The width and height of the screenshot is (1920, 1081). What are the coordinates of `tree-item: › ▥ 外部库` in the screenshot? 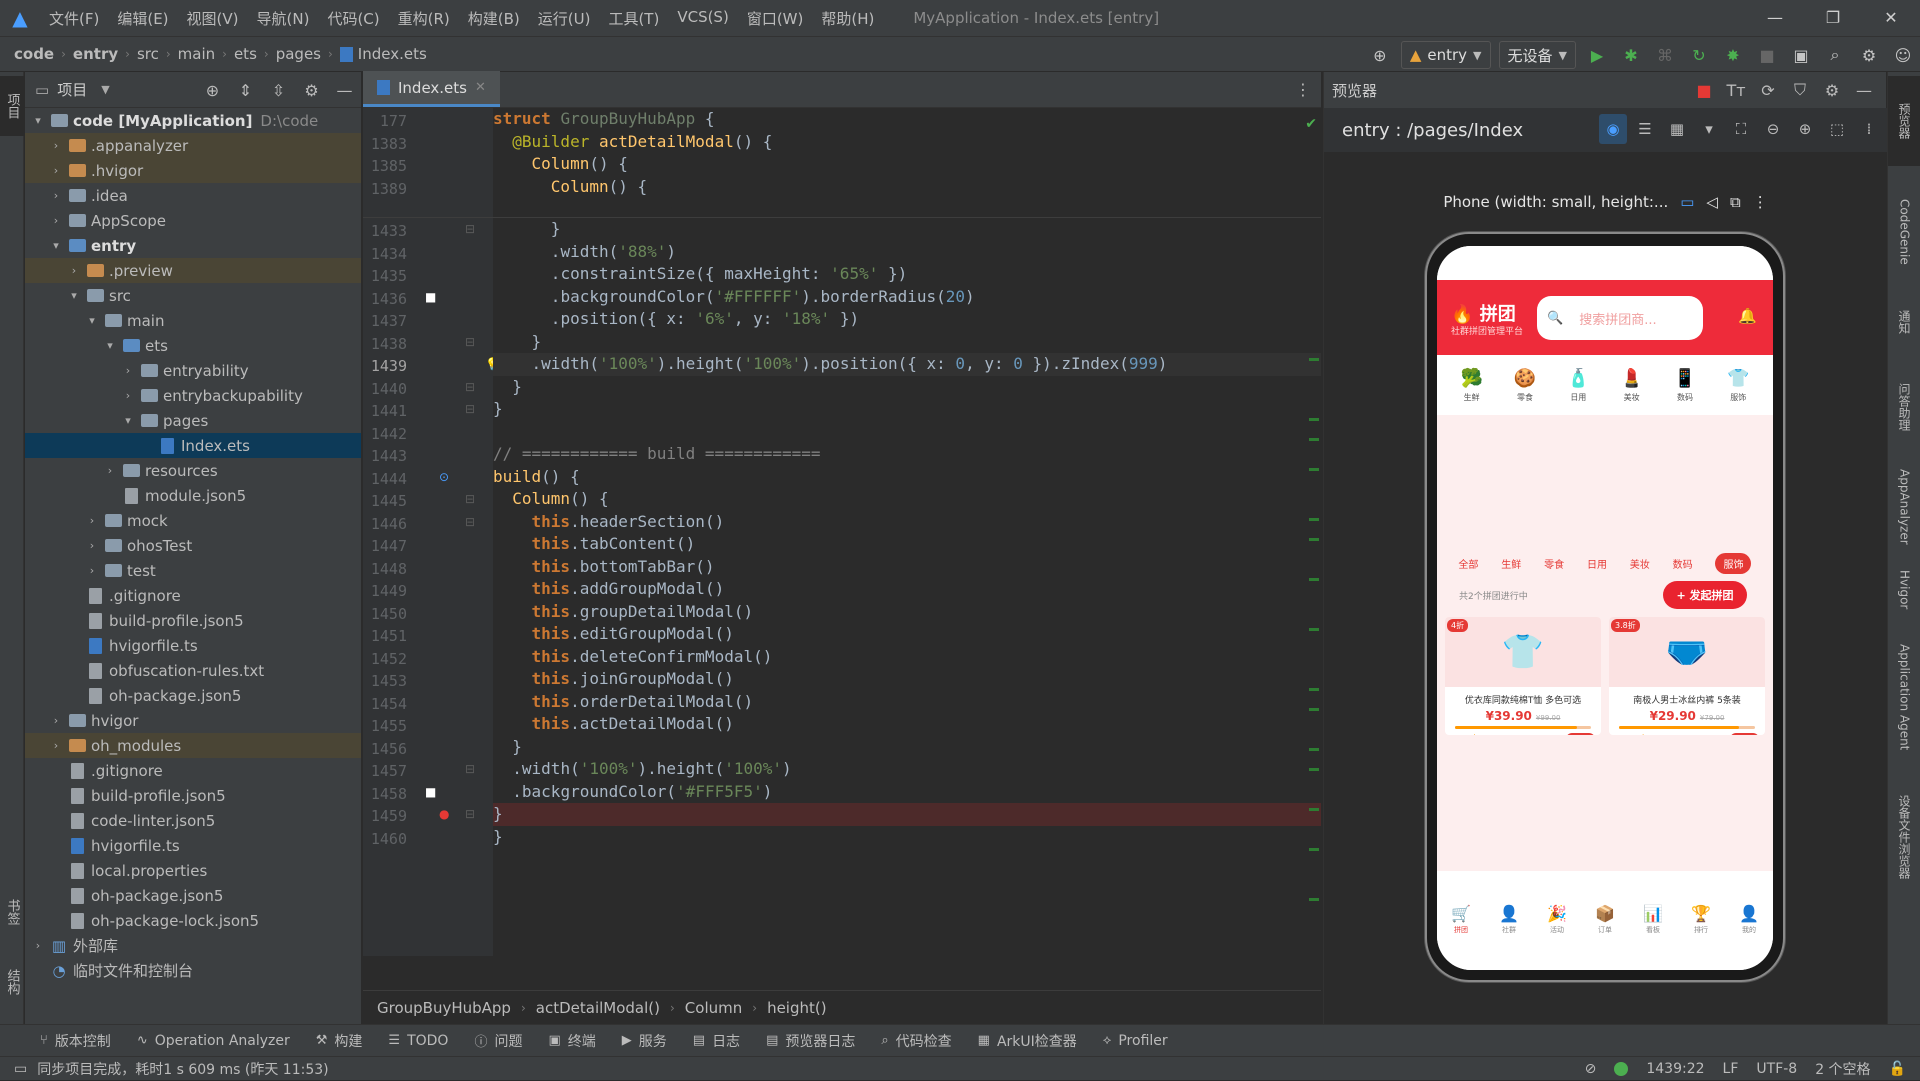 It's located at (193, 945).